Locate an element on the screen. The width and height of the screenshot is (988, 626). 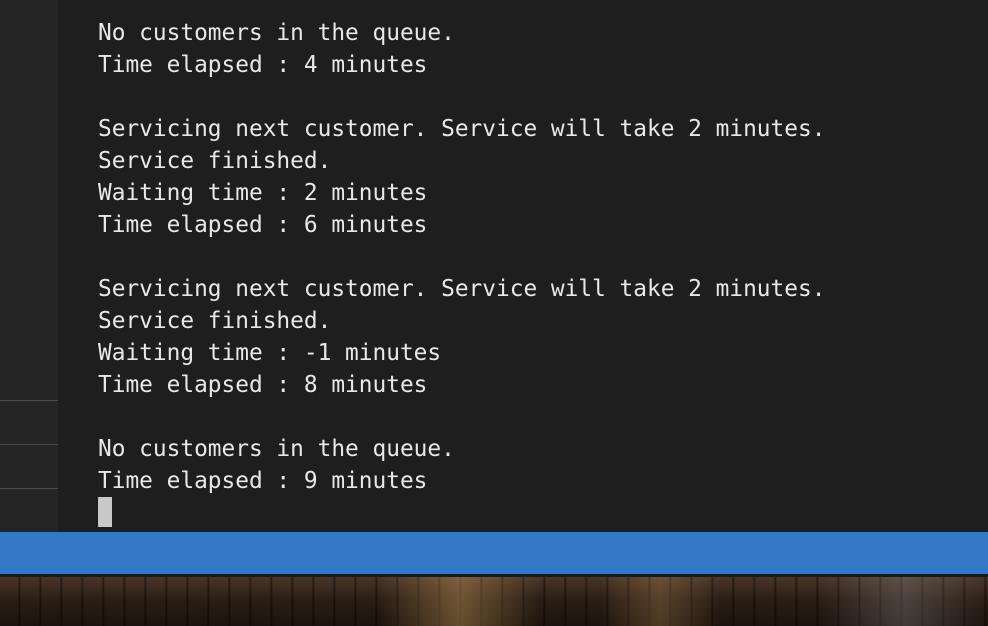
terminal-line: Time elapsed : 9 minutes is located at coordinates (263, 481).